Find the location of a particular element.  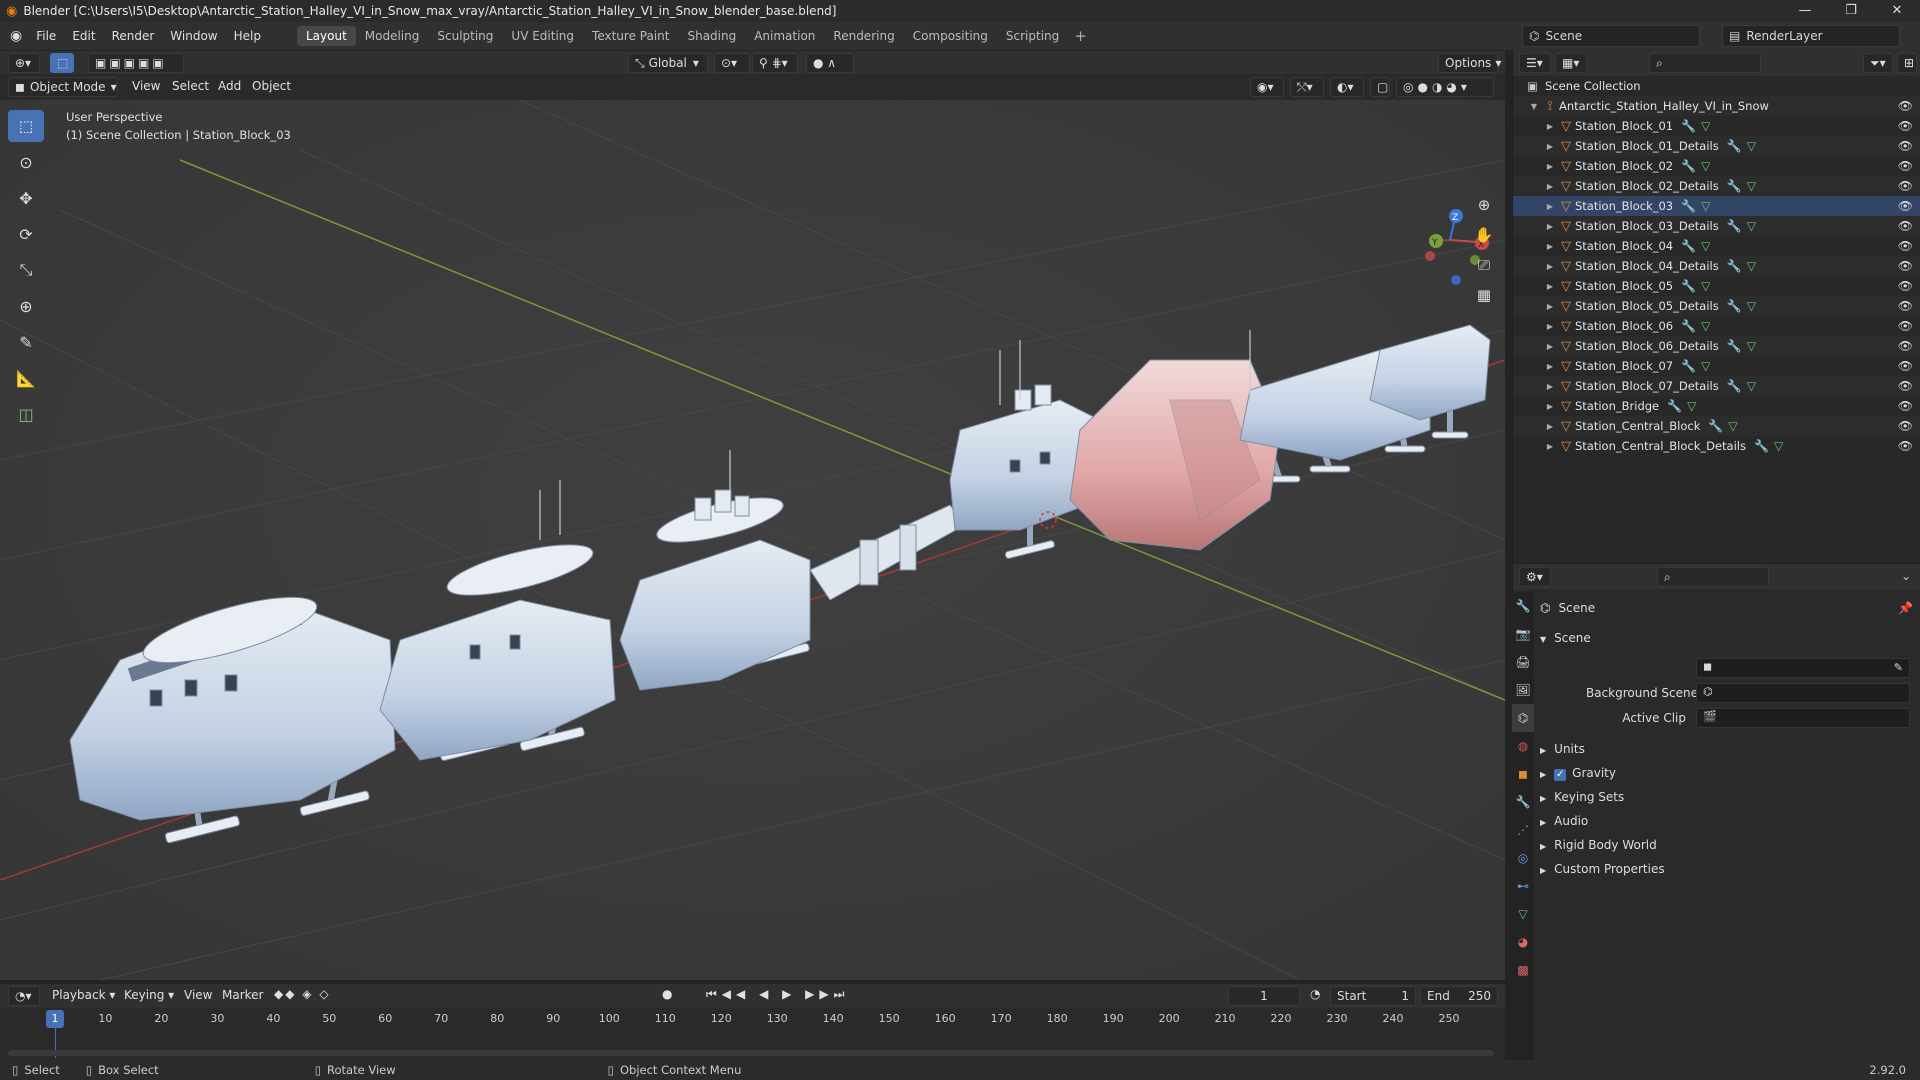

viewport-menu-view: View is located at coordinates (146, 86).